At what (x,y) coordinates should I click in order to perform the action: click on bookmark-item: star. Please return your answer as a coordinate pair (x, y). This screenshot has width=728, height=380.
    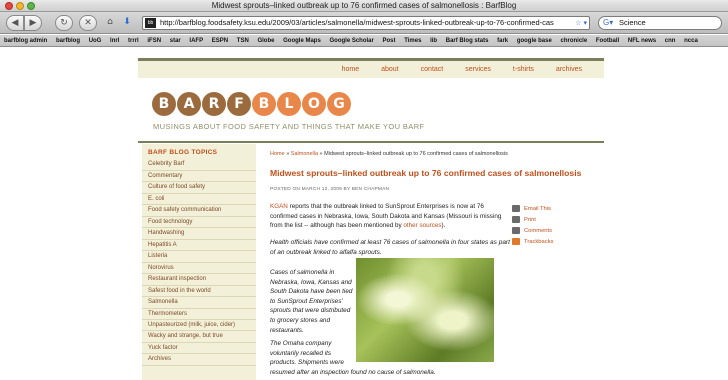
    Looking at the image, I should click on (175, 41).